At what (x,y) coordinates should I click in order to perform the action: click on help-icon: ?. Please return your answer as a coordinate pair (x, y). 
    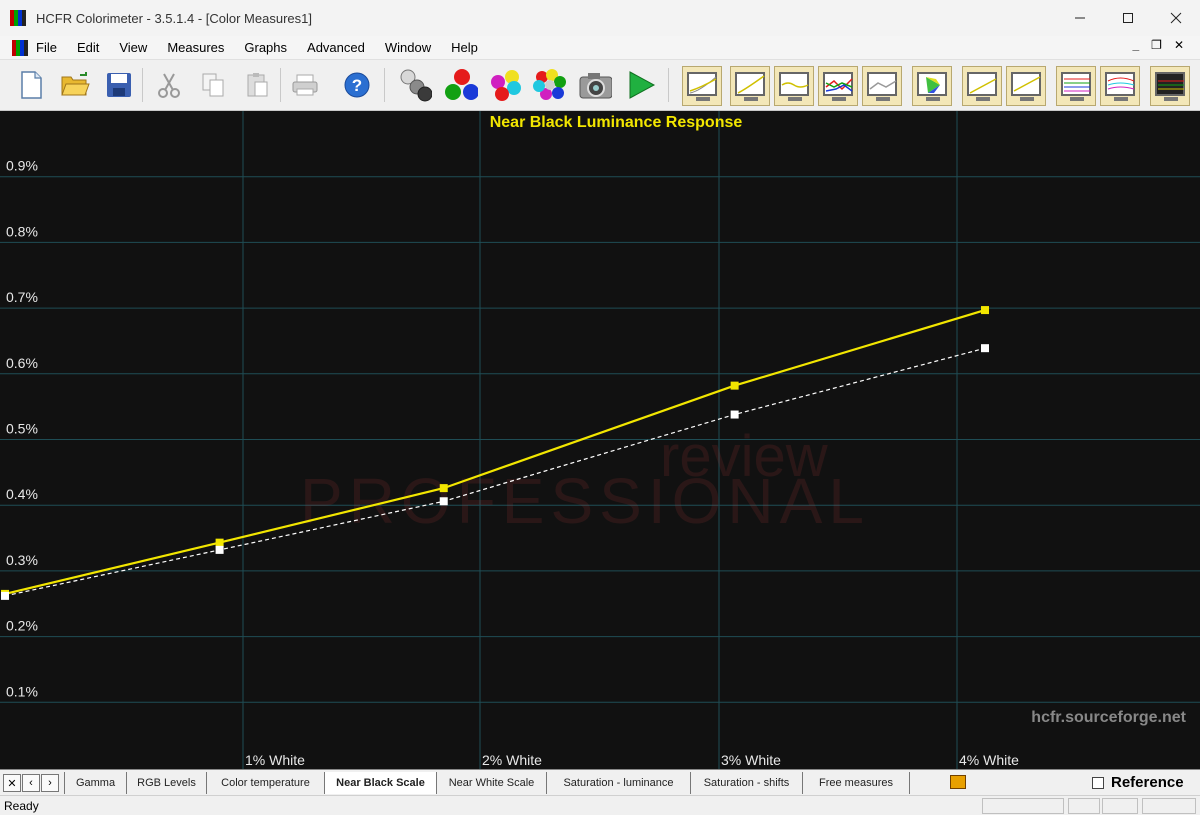
    Looking at the image, I should click on (357, 85).